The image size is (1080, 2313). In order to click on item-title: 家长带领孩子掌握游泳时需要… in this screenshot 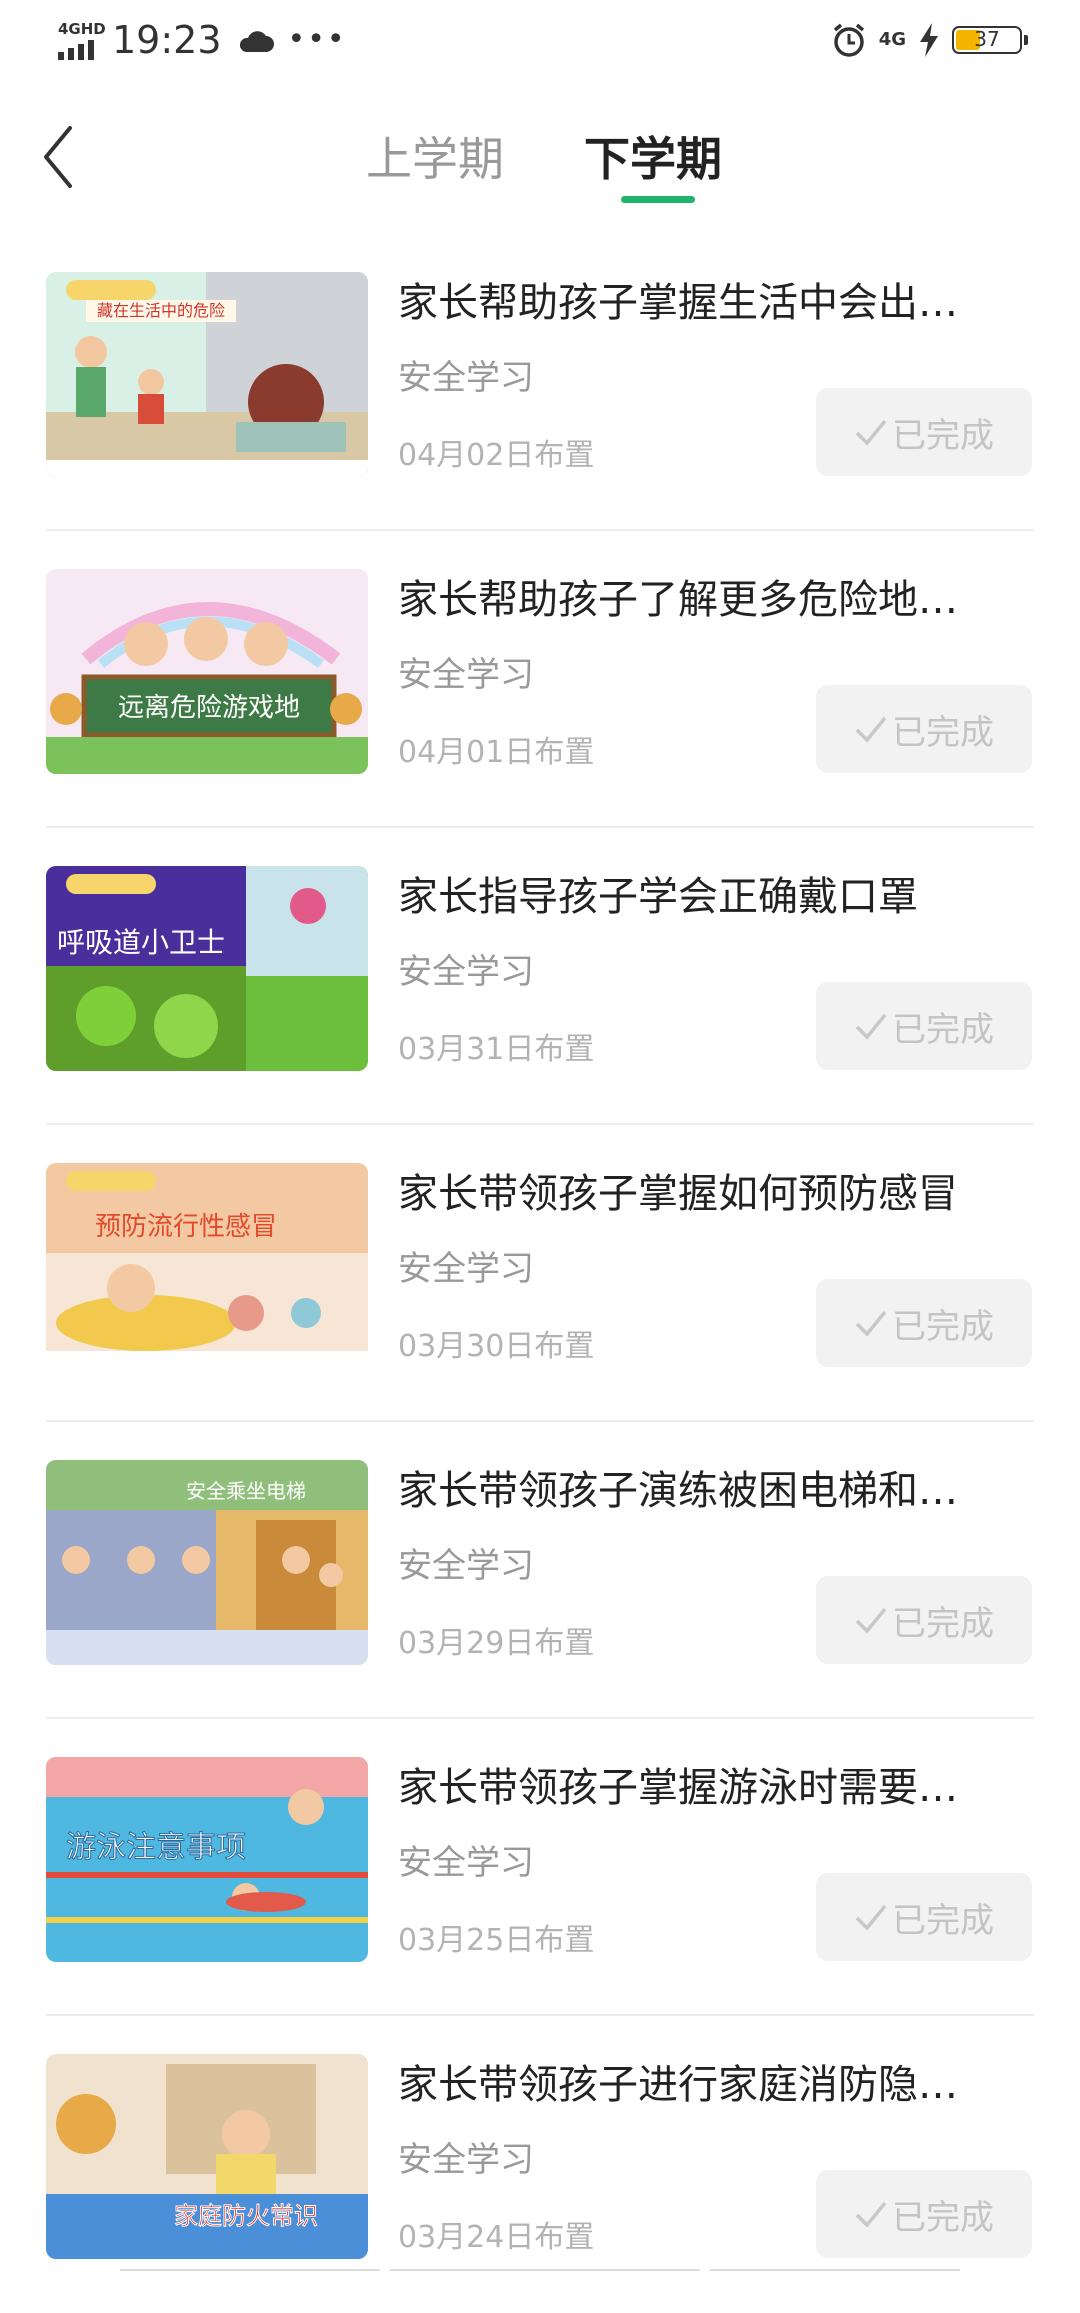, I will do `click(678, 1788)`.